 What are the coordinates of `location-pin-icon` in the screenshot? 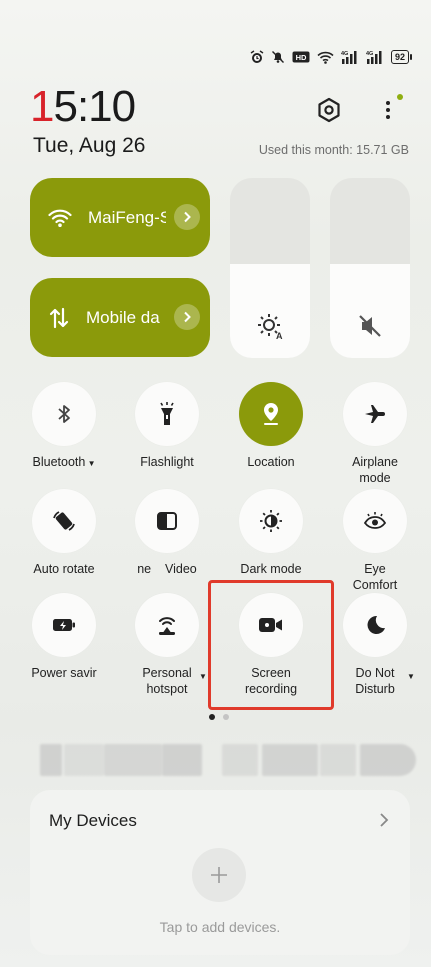 It's located at (271, 414).